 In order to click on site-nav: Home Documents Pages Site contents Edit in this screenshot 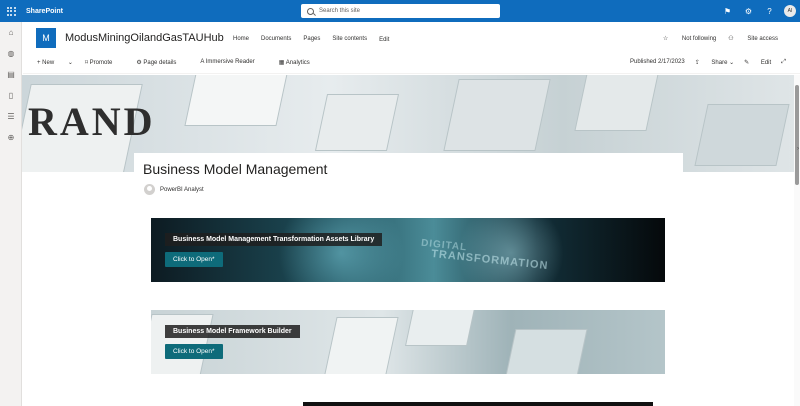, I will do `click(317, 39)`.